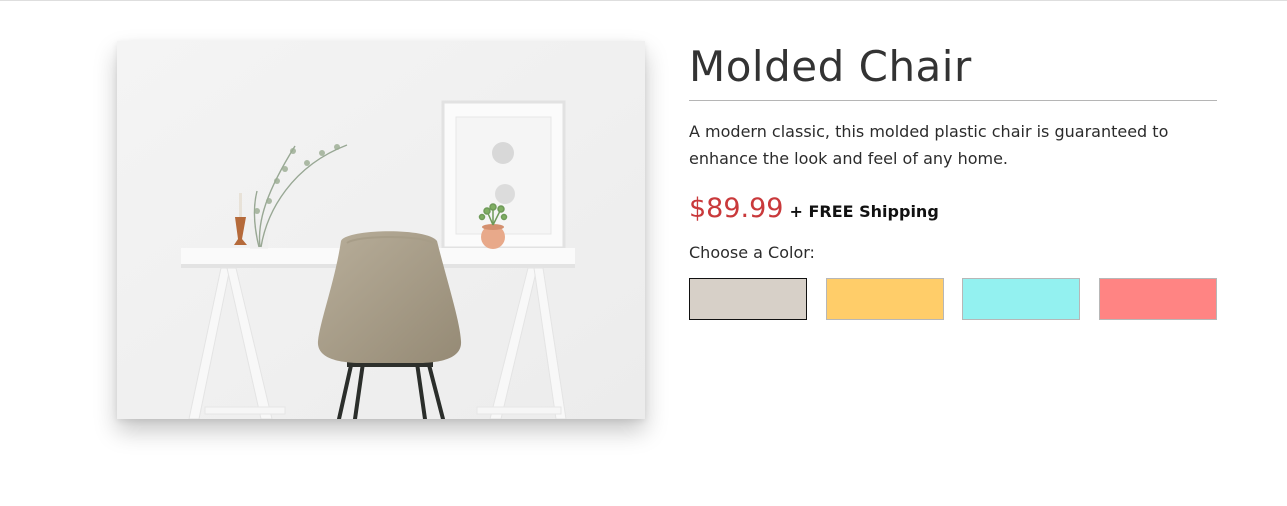 The width and height of the screenshot is (1287, 506). What do you see at coordinates (748, 299) in the screenshot?
I see `color-swatch-taupe` at bounding box center [748, 299].